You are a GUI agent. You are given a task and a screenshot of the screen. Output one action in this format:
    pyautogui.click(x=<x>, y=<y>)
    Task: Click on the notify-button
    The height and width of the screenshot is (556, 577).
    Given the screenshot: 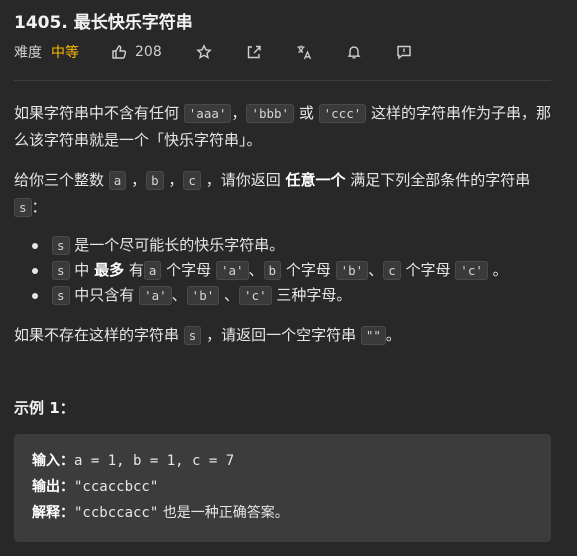 What is the action you would take?
    pyautogui.click(x=354, y=52)
    